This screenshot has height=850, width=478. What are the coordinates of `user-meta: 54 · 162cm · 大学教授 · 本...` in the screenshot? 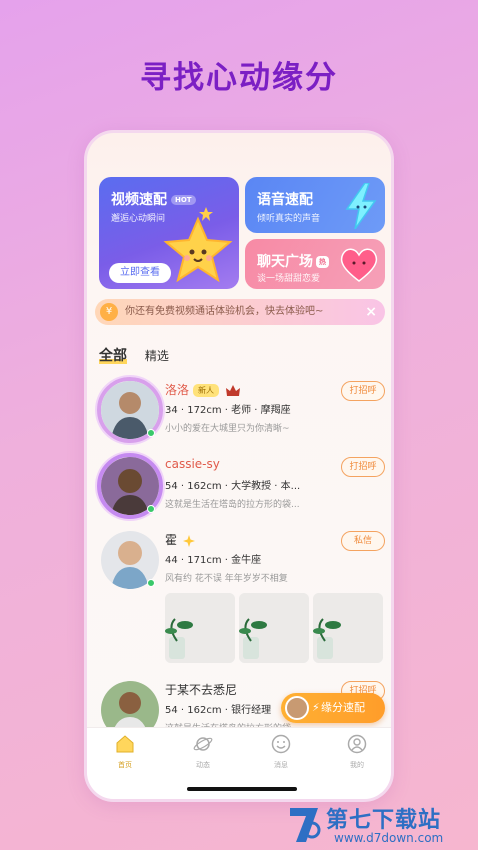 It's located at (233, 486).